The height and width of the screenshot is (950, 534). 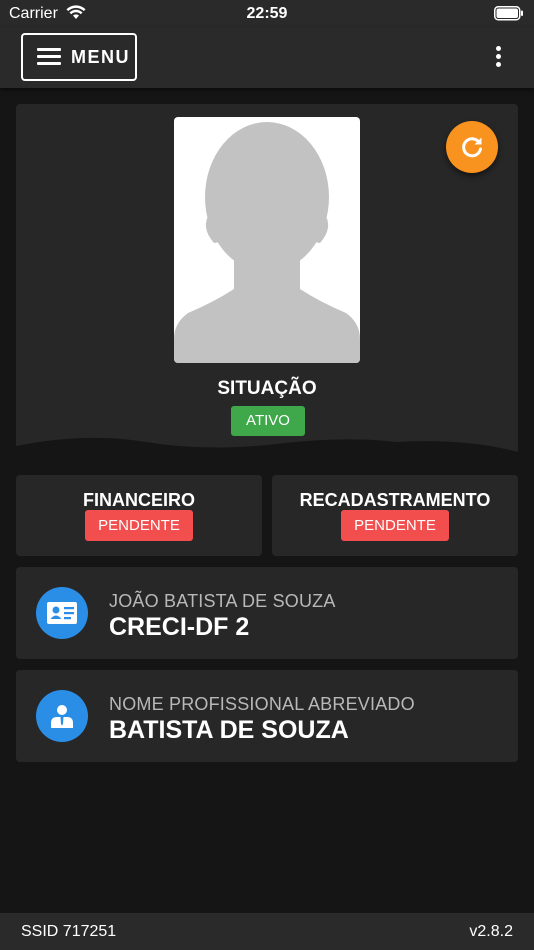 What do you see at coordinates (179, 627) in the screenshot?
I see `creci-number: CRECI-DF 2` at bounding box center [179, 627].